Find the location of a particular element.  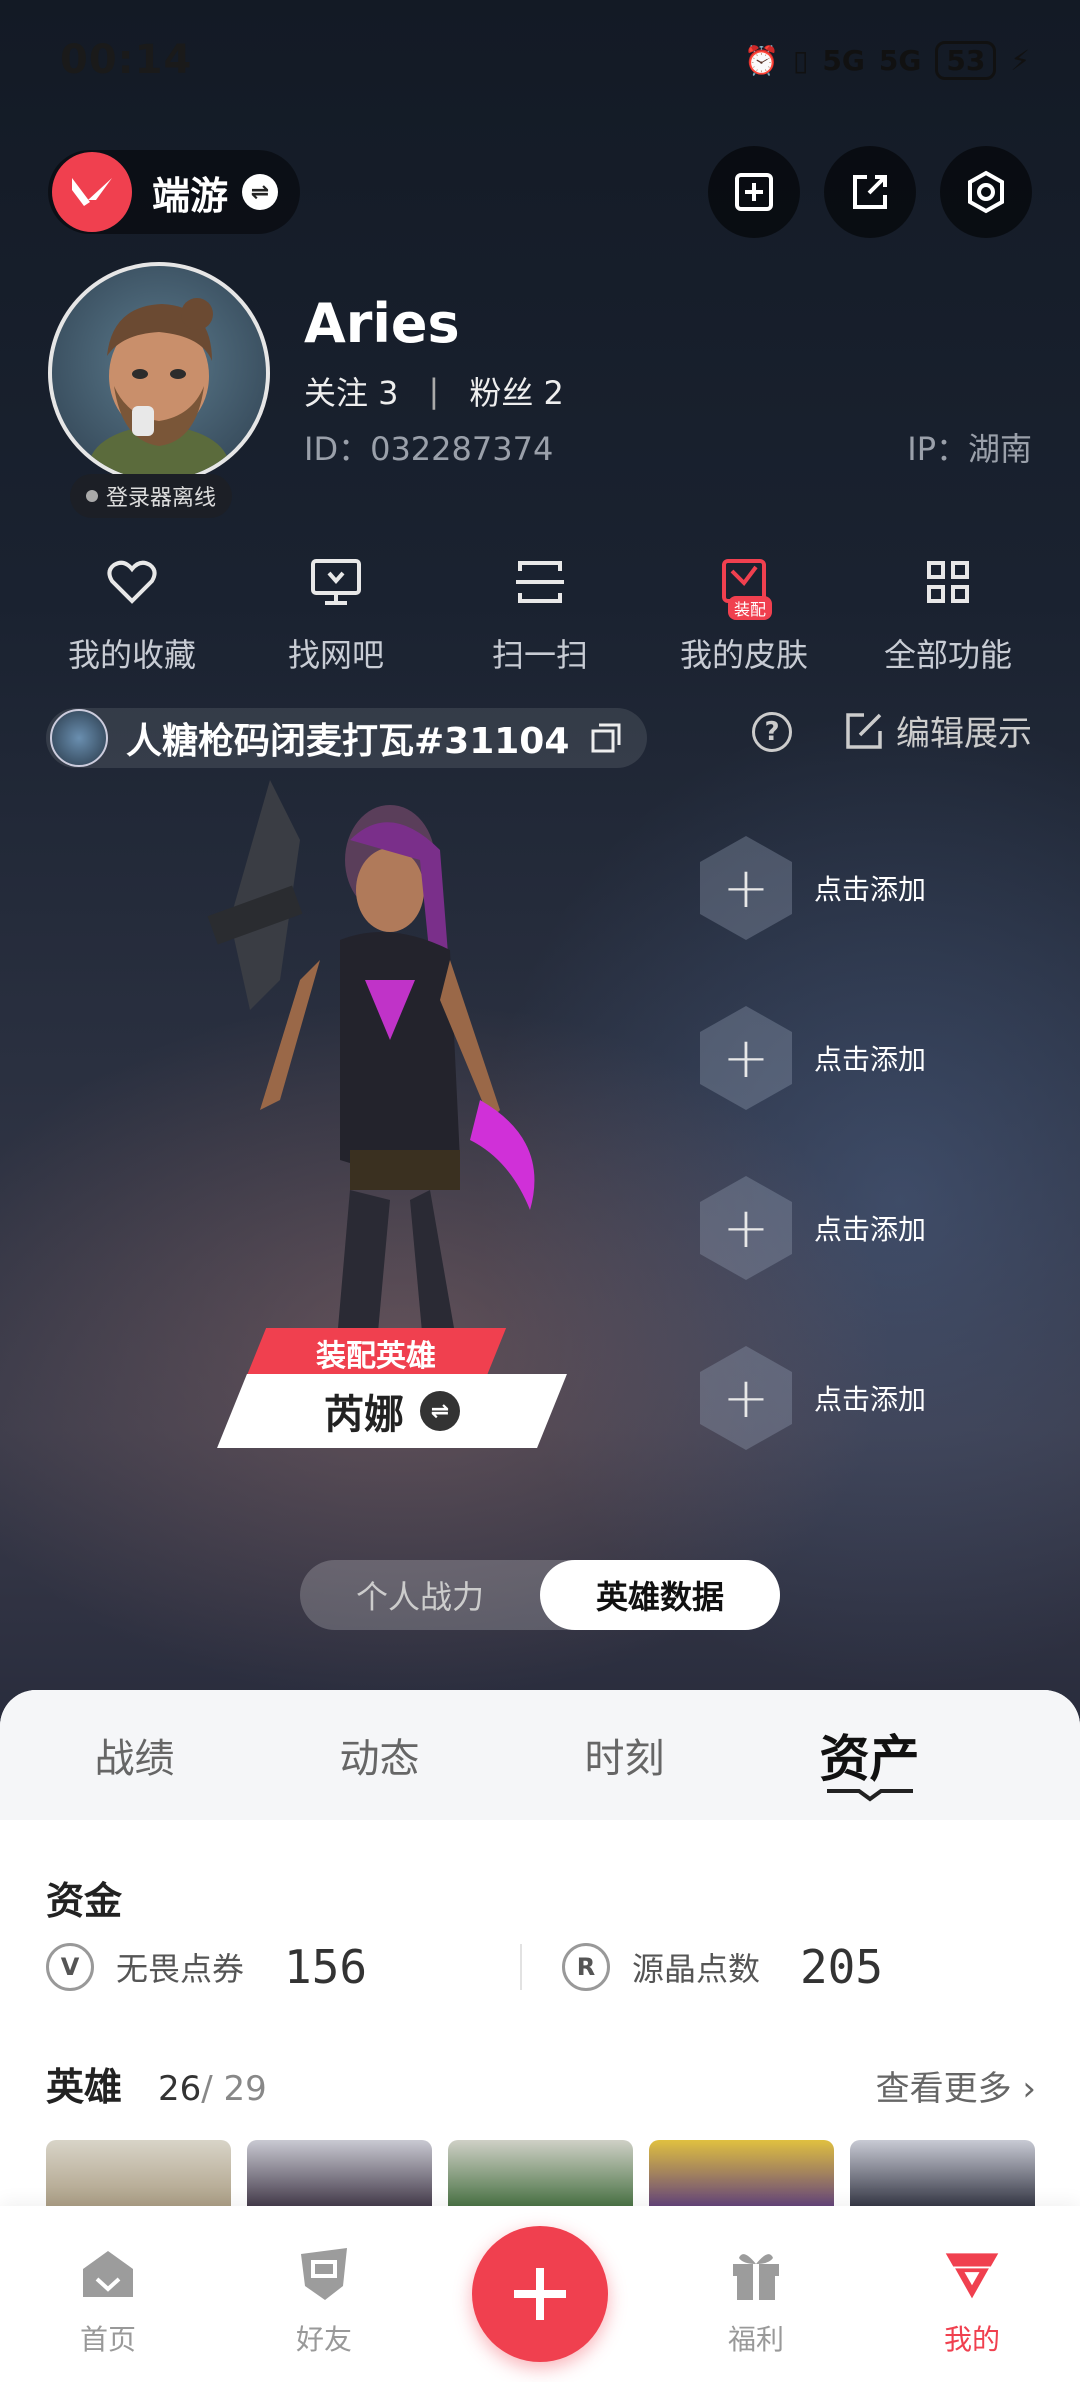

friends-icon is located at coordinates (324, 2274).